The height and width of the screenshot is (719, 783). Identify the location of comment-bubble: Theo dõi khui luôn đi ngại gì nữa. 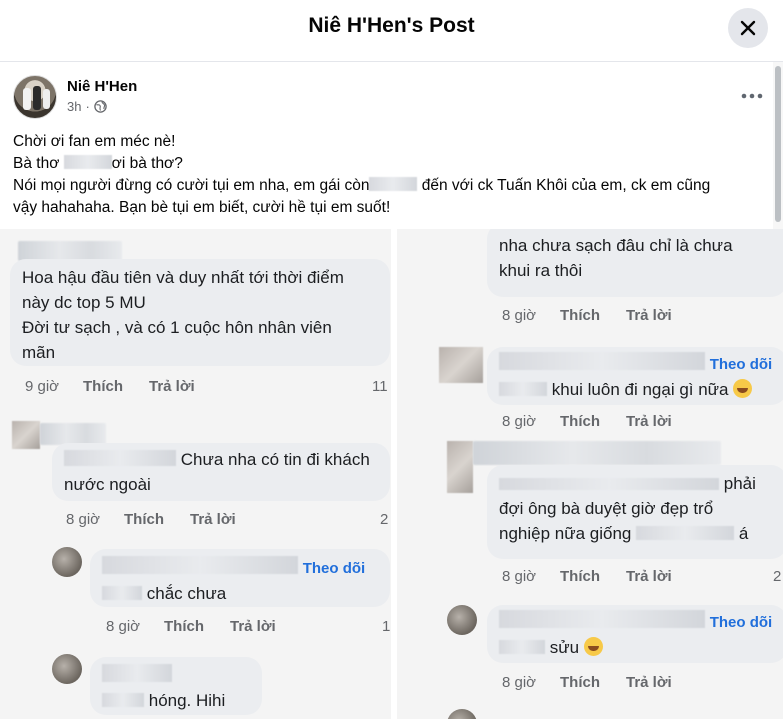
(635, 376).